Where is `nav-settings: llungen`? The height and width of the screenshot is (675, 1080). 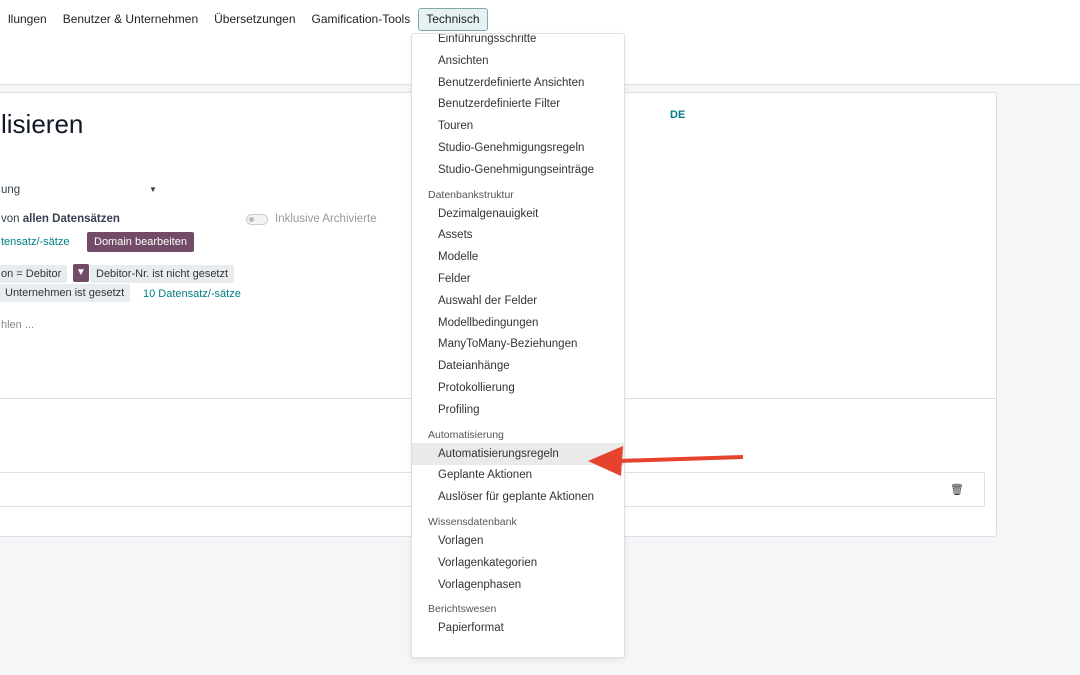 nav-settings: llungen is located at coordinates (27, 19).